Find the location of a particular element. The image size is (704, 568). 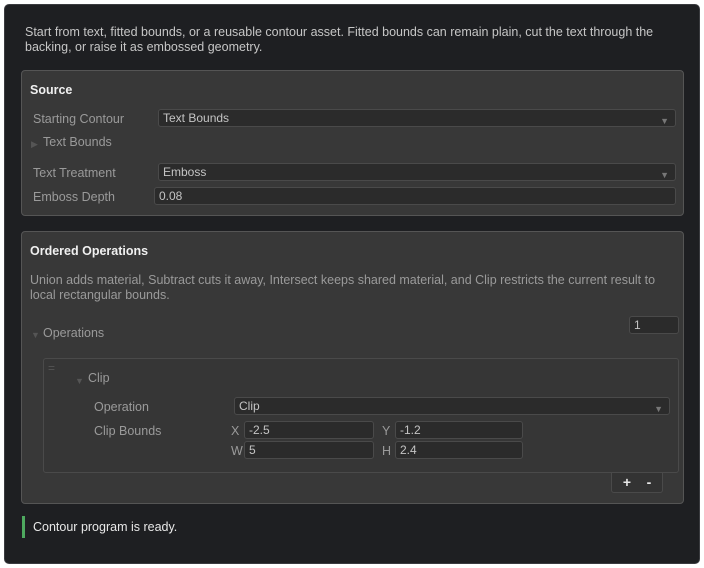

text-treatment-dropdown: Emboss ▼ is located at coordinates (417, 172).